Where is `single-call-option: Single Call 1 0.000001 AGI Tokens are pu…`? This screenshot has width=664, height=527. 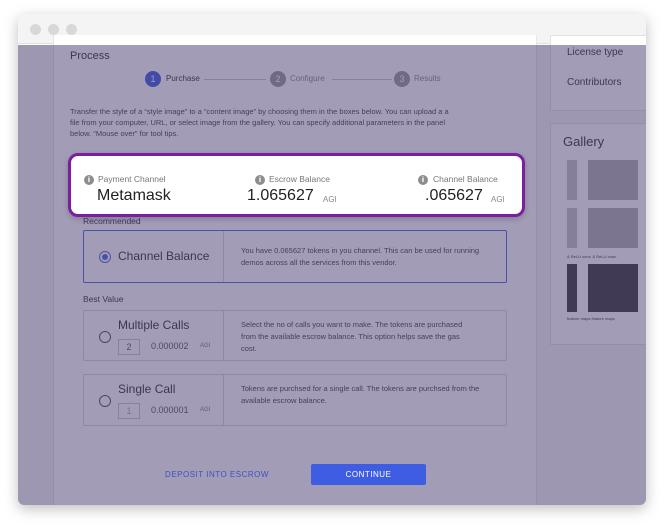 single-call-option: Single Call 1 0.000001 AGI Tokens are pu… is located at coordinates (295, 400).